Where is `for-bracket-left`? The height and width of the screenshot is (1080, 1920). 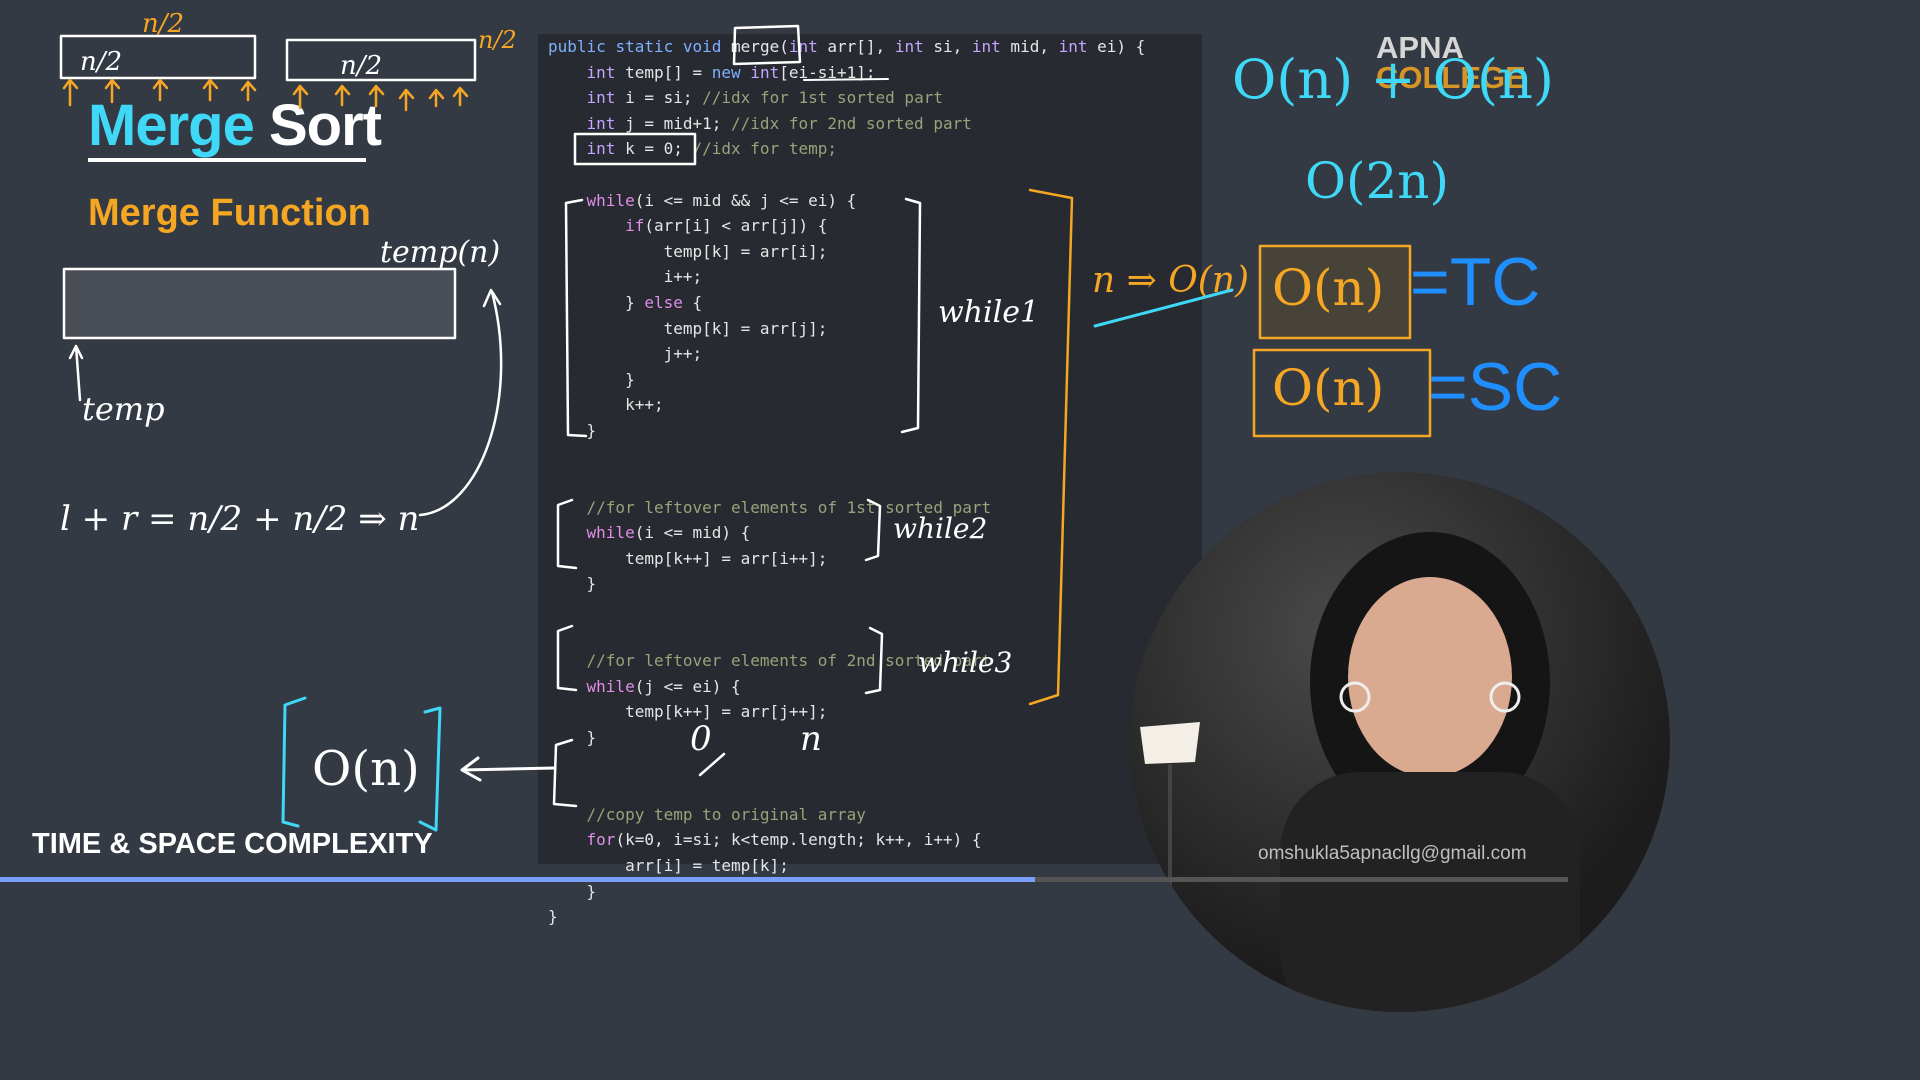
for-bracket-left is located at coordinates (565, 773).